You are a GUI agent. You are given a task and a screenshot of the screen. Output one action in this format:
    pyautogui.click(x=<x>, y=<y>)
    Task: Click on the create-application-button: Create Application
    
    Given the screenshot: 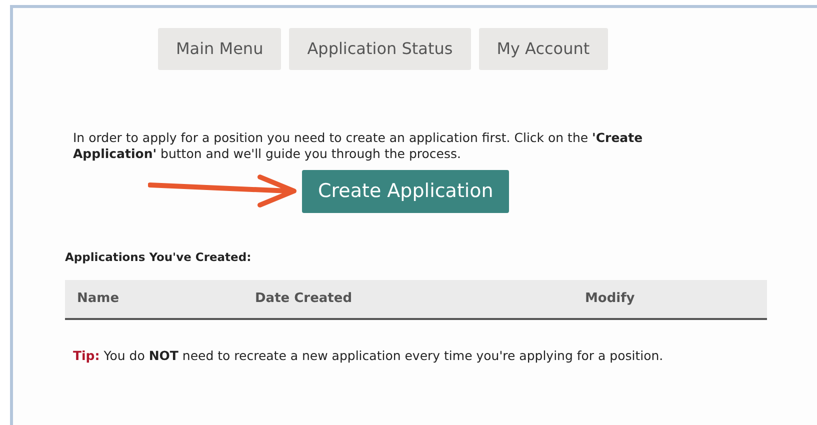 What is the action you would take?
    pyautogui.click(x=406, y=191)
    